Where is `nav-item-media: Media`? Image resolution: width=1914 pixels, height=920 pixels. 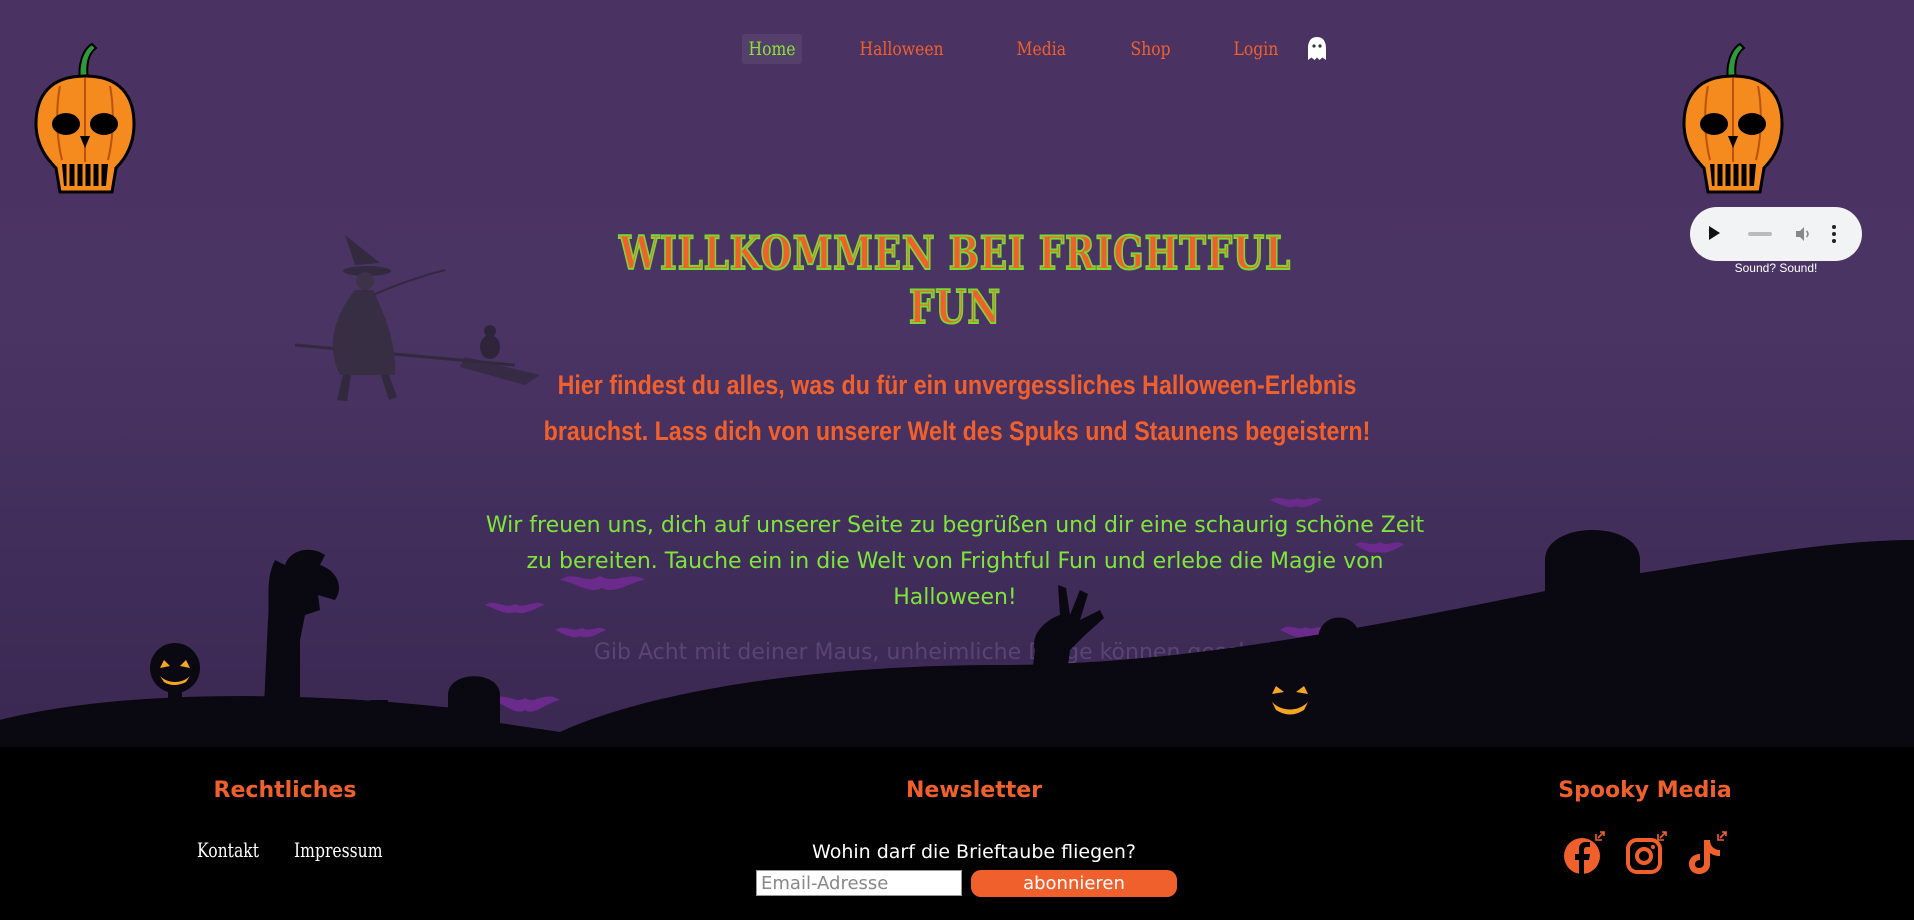
nav-item-media: Media is located at coordinates (1041, 49).